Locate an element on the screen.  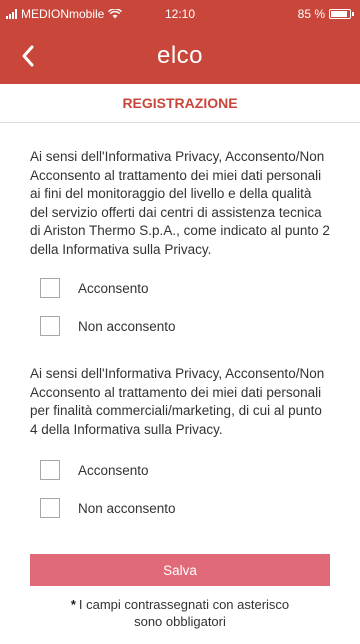
footnote-line-1: I campi contrassegnati con asterisco is located at coordinates (184, 604).